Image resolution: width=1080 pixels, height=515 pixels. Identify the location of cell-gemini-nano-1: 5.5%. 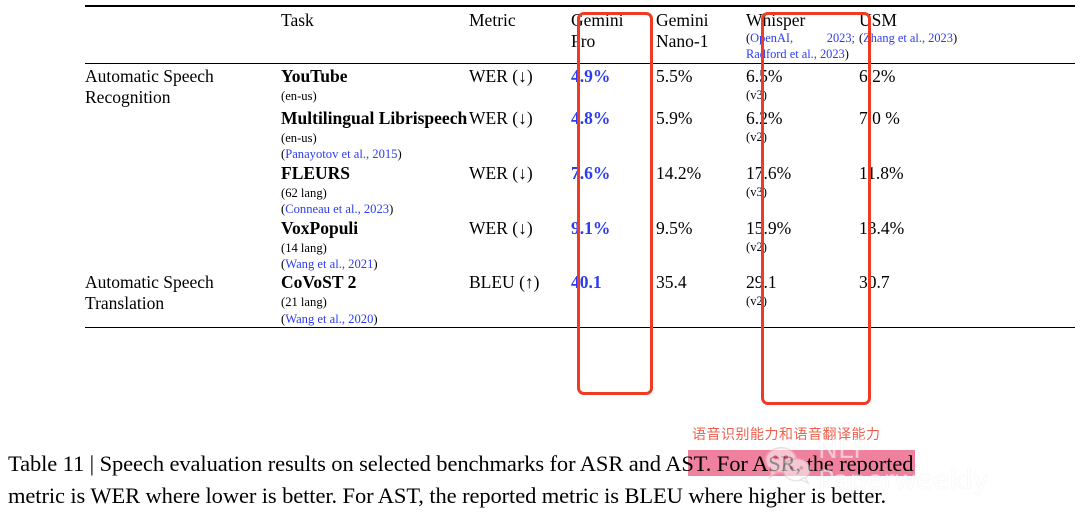
(701, 87).